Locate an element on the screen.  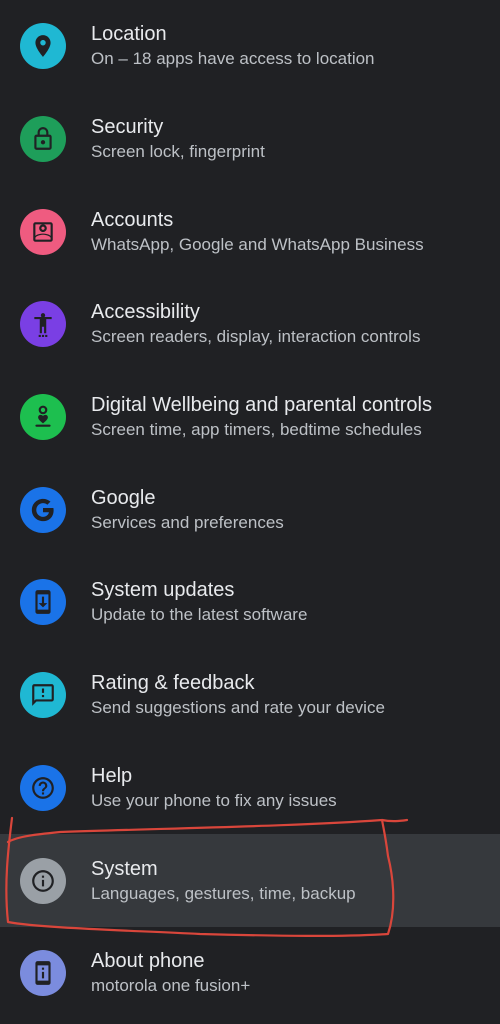
settings-item-title: Rating & feedback is located at coordinates (173, 683).